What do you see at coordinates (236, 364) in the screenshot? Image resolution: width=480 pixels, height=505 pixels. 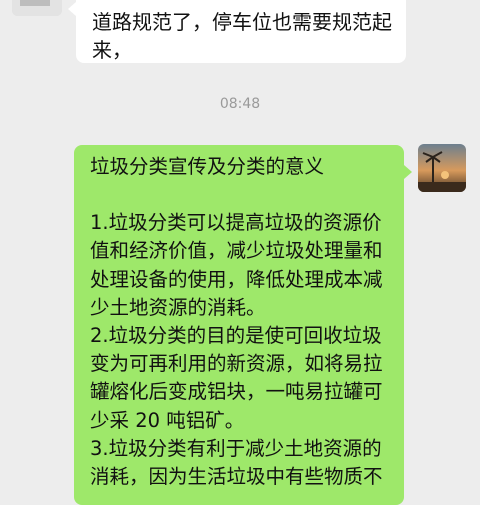 I see `message-text-line: 变为可再利用的新资源，如将易拉` at bounding box center [236, 364].